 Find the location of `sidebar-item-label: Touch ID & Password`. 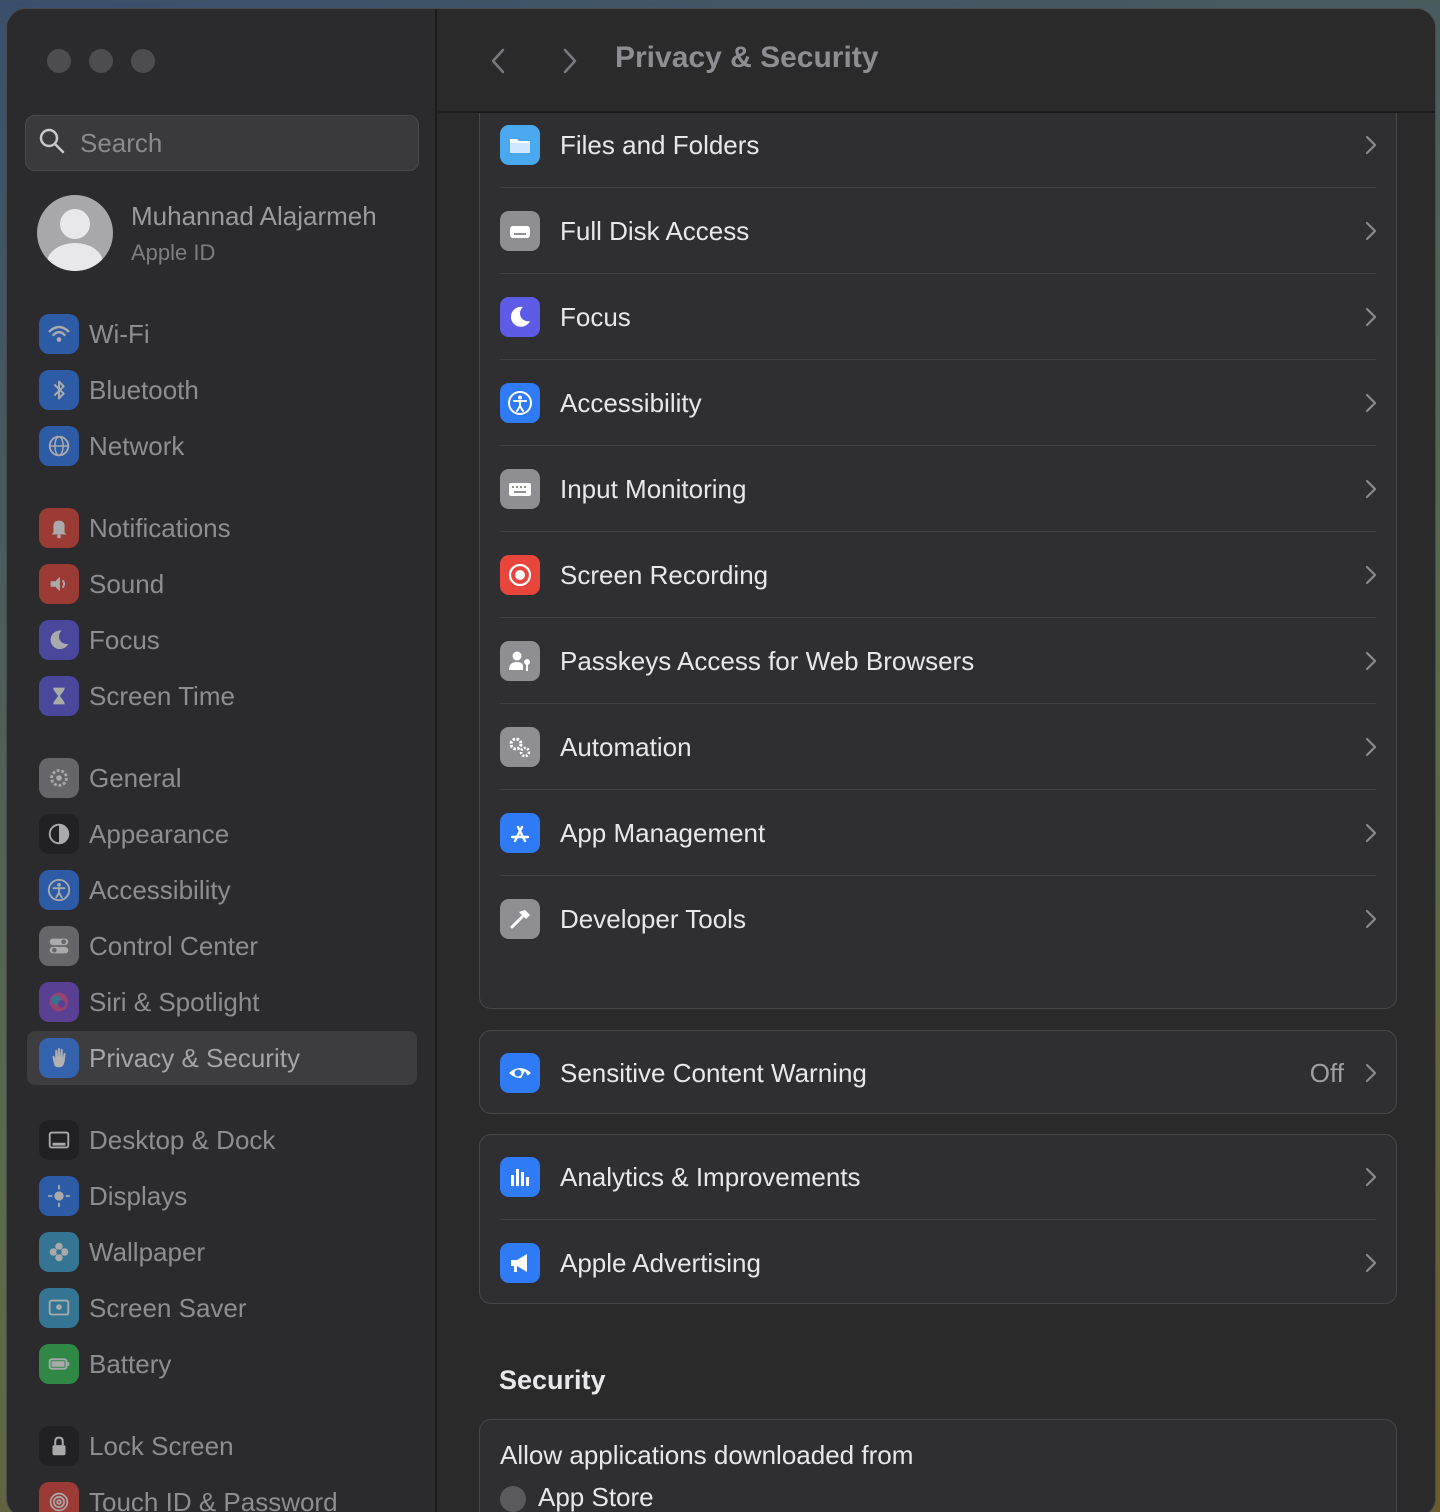

sidebar-item-label: Touch ID & Password is located at coordinates (213, 1499).